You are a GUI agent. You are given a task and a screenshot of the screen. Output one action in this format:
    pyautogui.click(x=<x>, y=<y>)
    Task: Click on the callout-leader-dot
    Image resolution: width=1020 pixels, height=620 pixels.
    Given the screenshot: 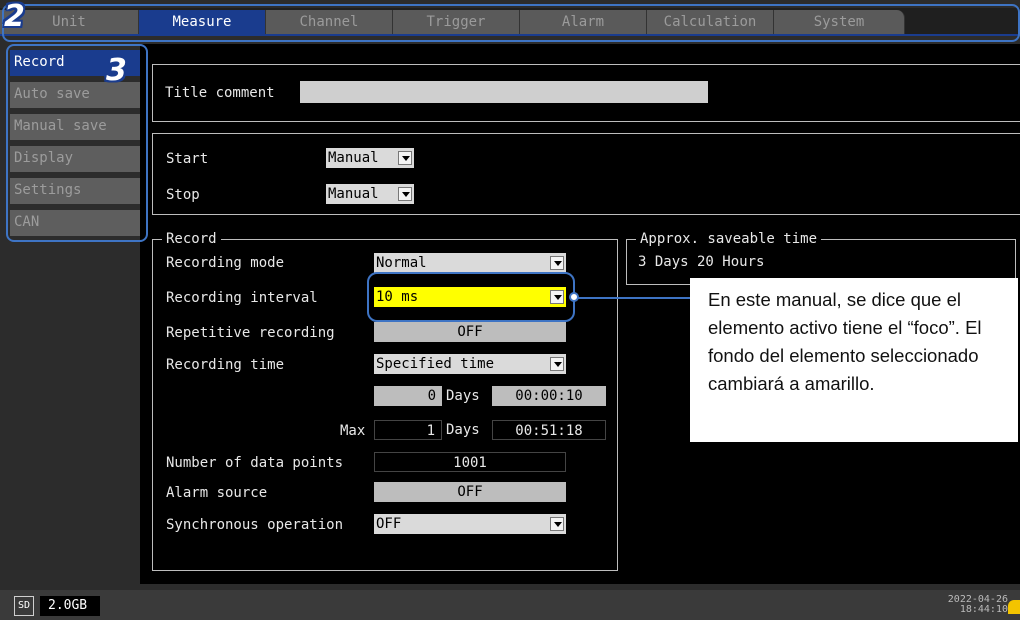 What is the action you would take?
    pyautogui.click(x=574, y=297)
    